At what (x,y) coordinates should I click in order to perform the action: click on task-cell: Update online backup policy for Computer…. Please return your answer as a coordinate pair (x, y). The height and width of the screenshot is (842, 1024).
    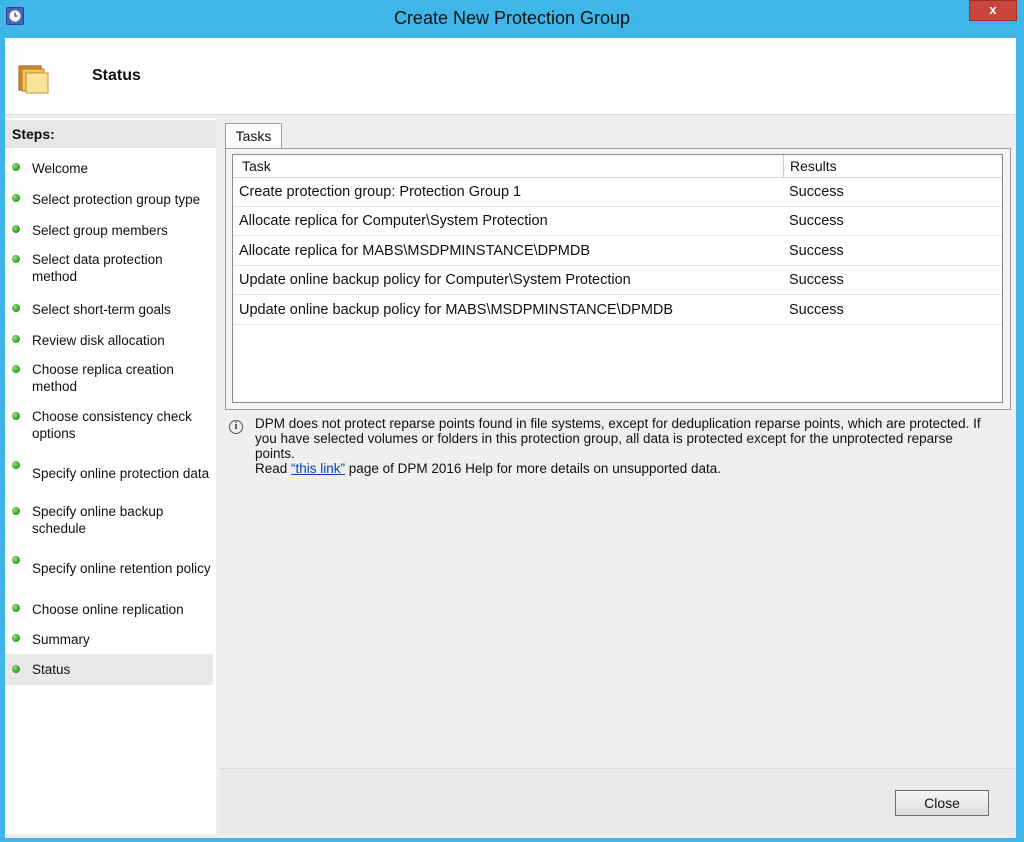
    Looking at the image, I should click on (435, 280).